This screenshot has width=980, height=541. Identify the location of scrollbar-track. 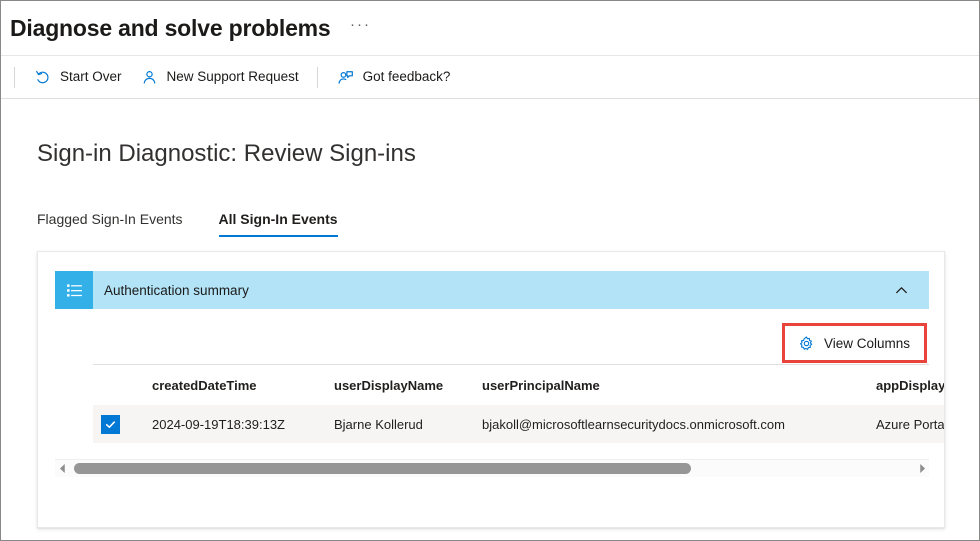
(492, 468).